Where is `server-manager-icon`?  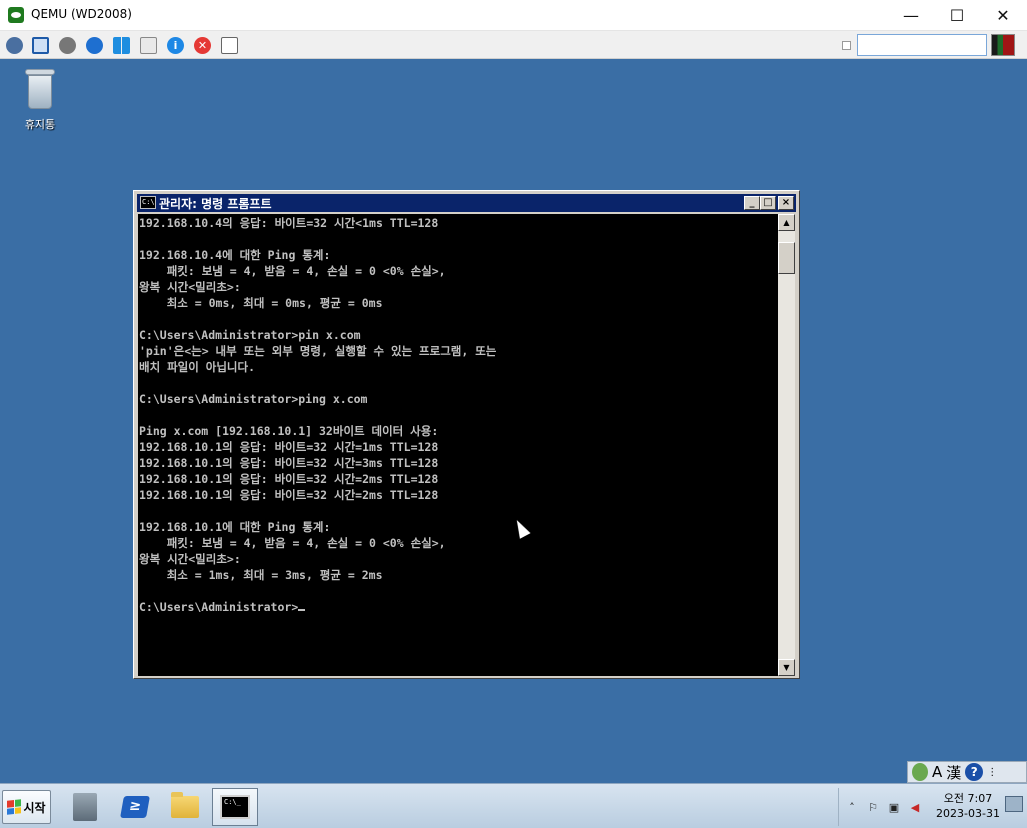
server-manager-icon is located at coordinates (85, 807).